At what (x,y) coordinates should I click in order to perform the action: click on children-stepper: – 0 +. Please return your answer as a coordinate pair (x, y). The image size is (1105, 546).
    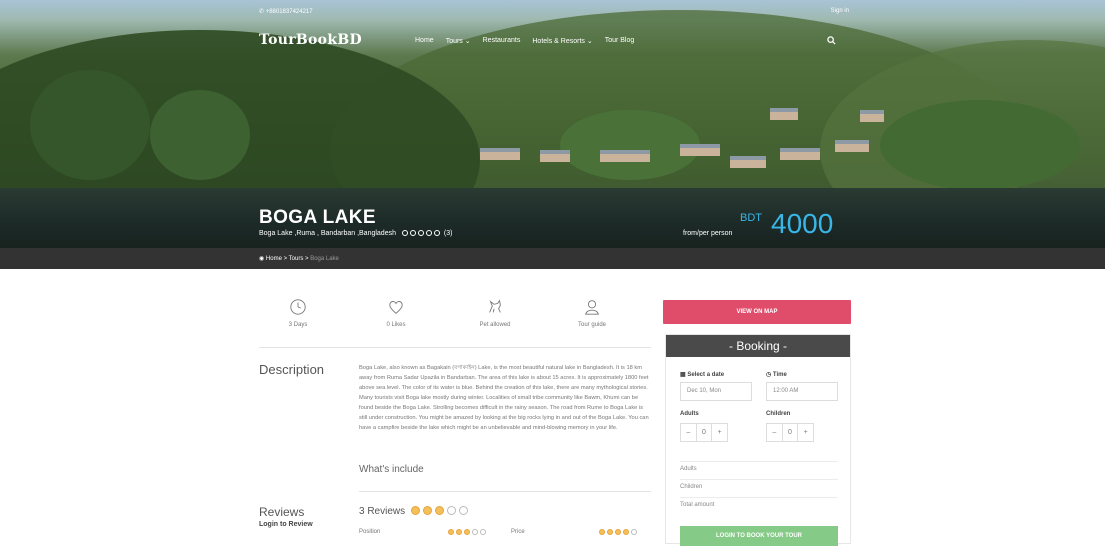
    Looking at the image, I should click on (790, 432).